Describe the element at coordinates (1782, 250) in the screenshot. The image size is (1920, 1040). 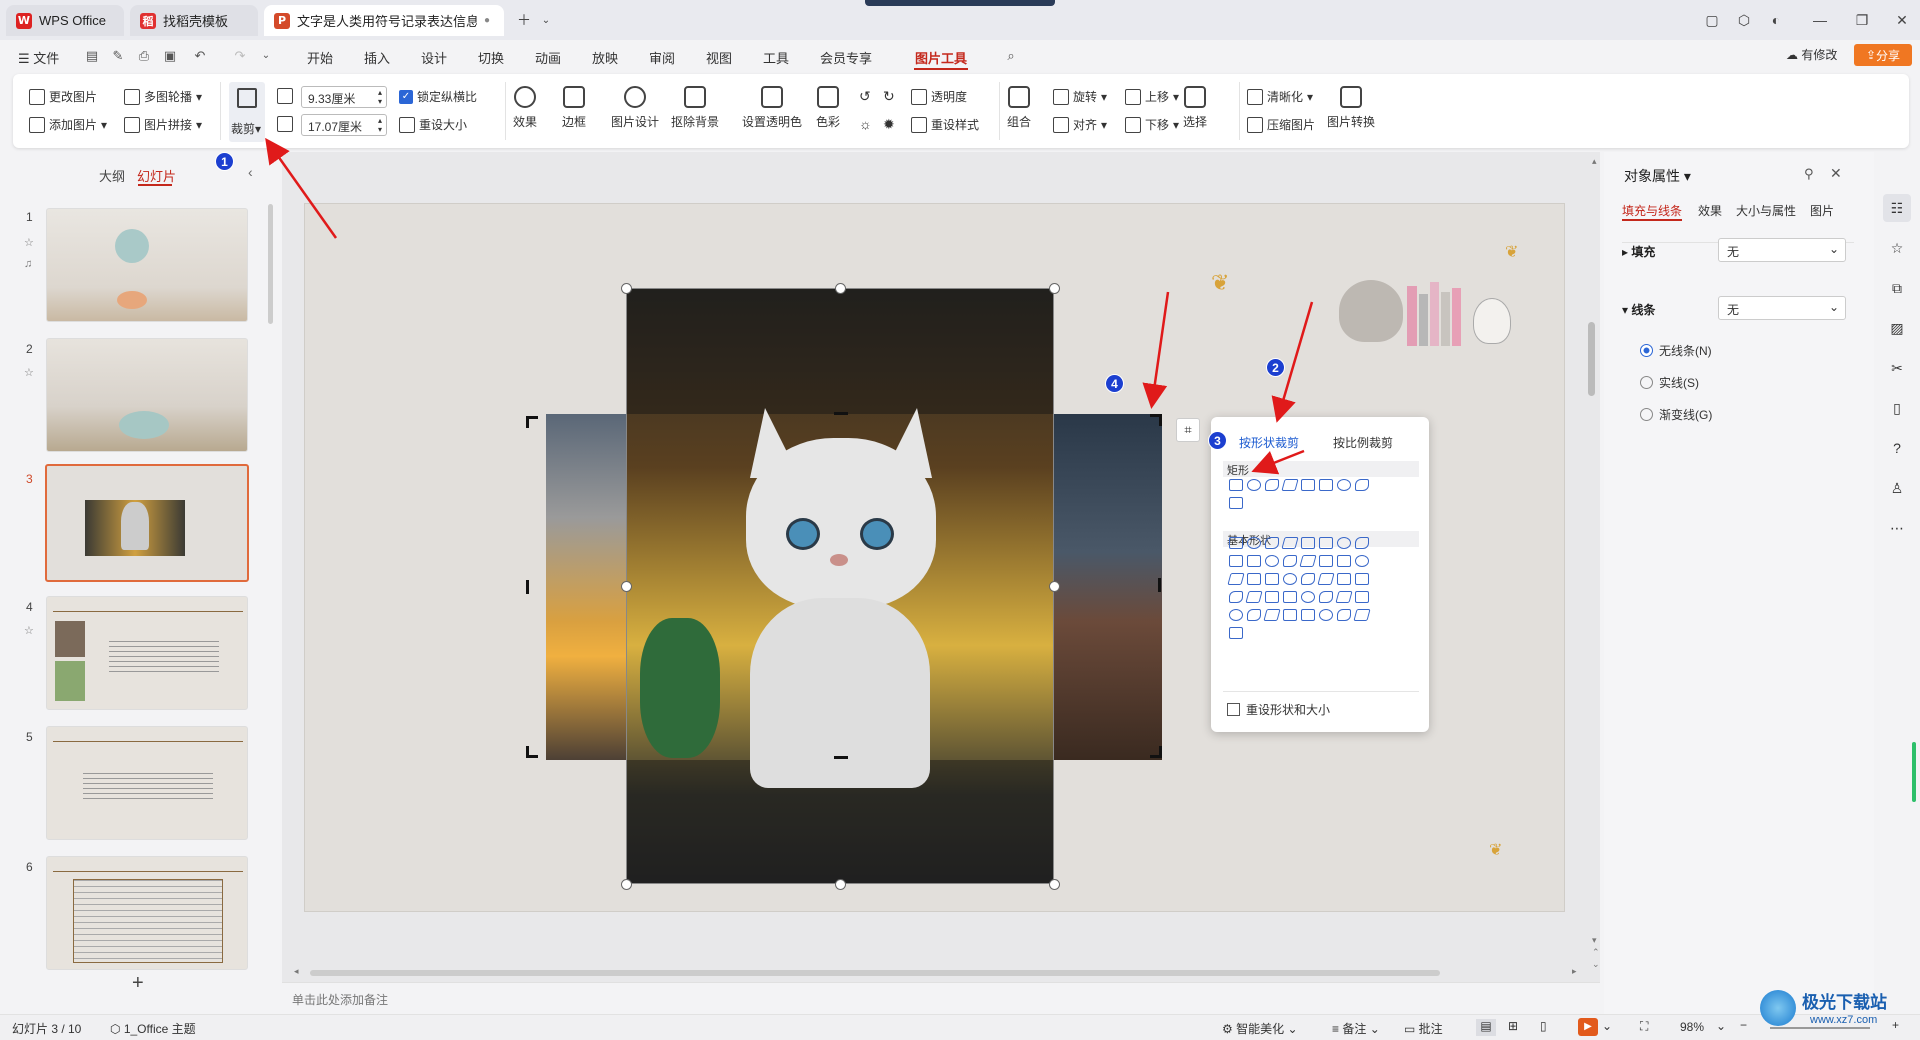
I see `fill-dropdown: 无 ⌄` at that location.